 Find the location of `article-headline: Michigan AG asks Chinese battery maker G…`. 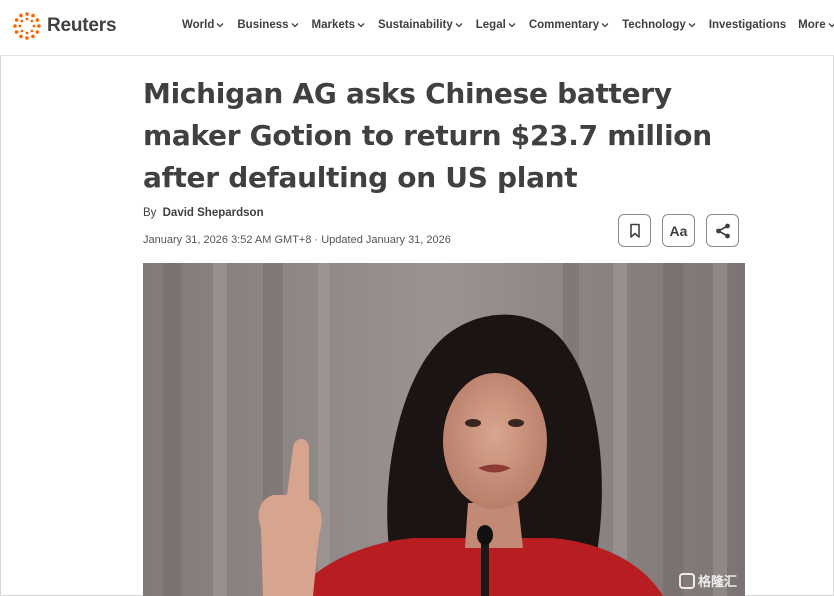

article-headline: Michigan AG asks Chinese battery maker G… is located at coordinates (427, 135).